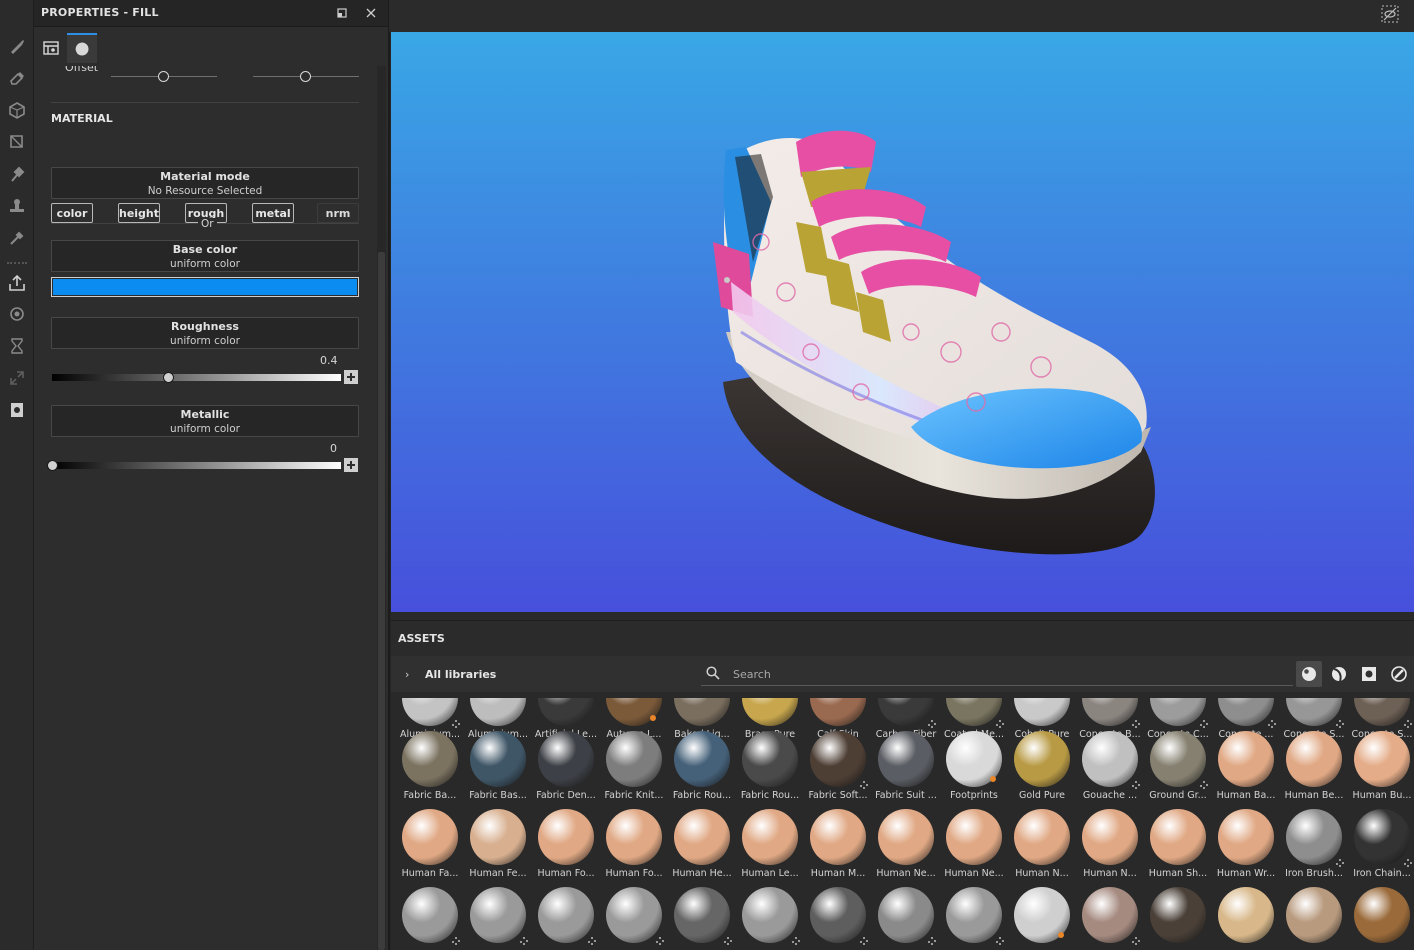  I want to click on metallic-slider-knob, so click(52, 465).